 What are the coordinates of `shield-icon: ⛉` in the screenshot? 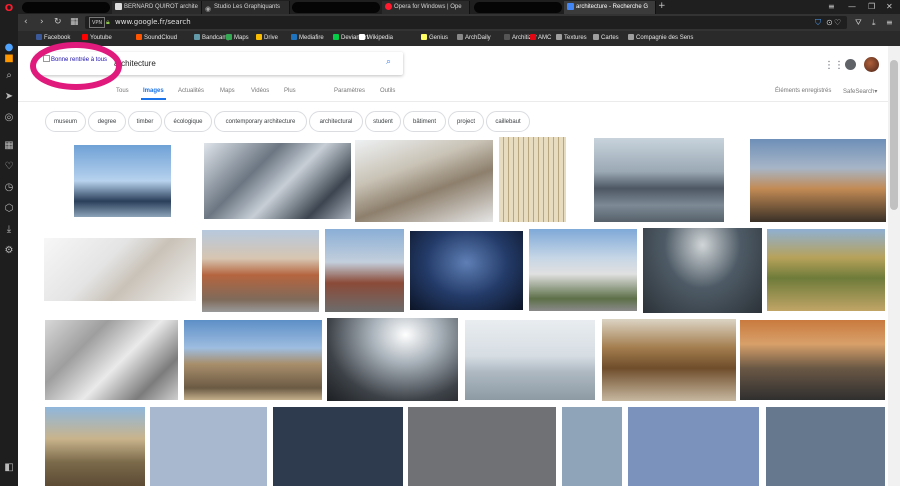 It's located at (818, 22).